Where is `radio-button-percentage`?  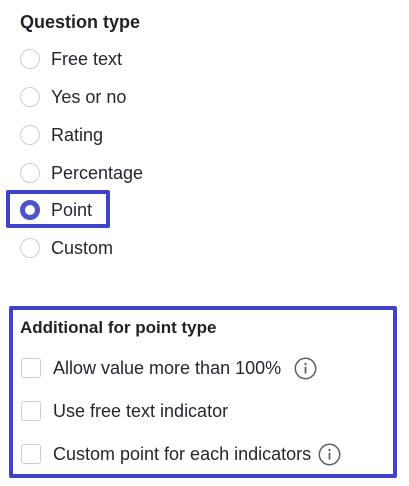
radio-button-percentage is located at coordinates (30, 173).